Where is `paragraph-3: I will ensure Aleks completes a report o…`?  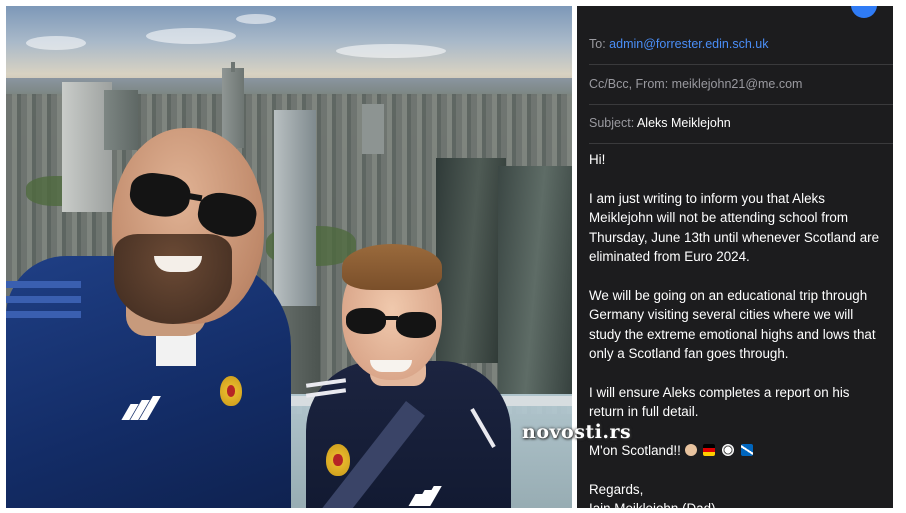
paragraph-3: I will ensure Aleks completes a report o… is located at coordinates (719, 402).